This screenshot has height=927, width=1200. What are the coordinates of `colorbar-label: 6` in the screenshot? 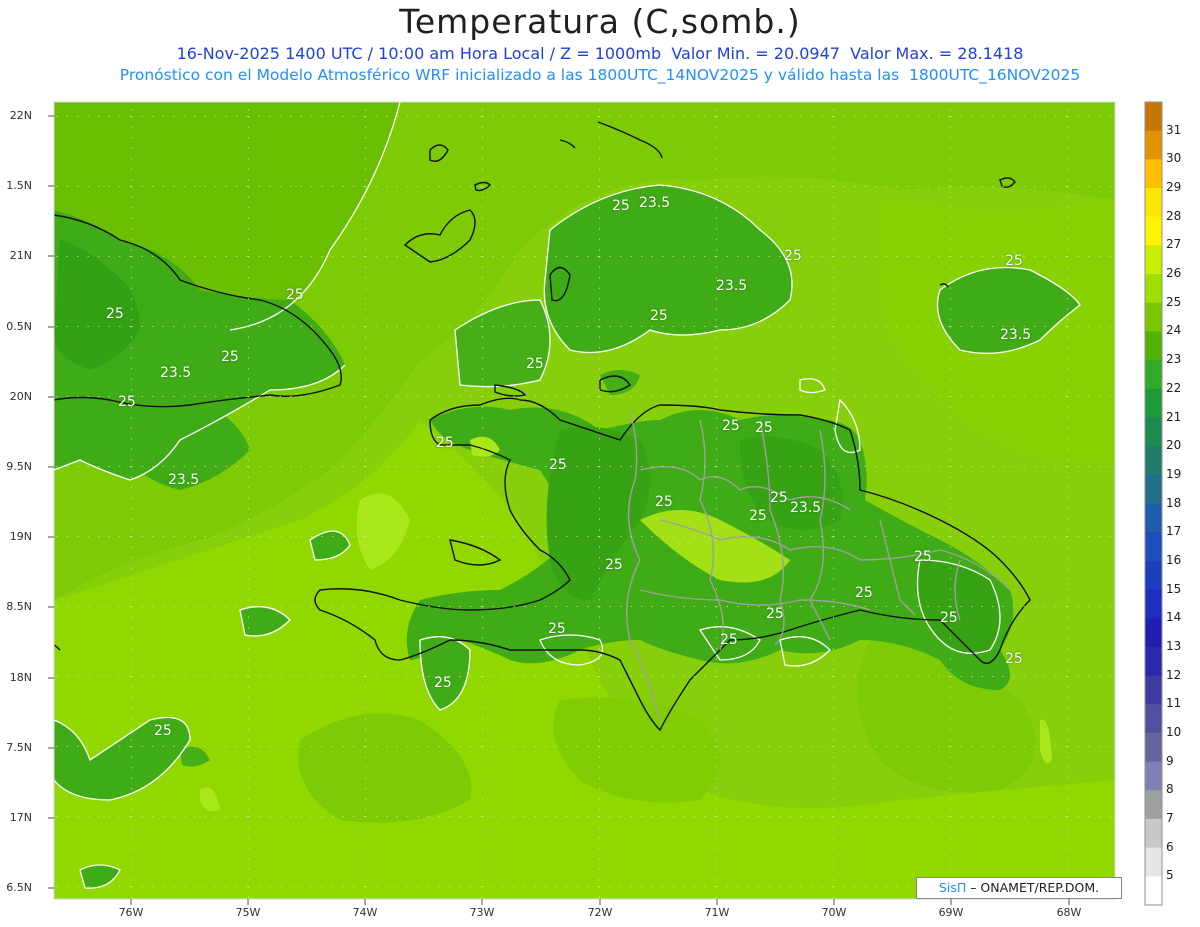 It's located at (1170, 846).